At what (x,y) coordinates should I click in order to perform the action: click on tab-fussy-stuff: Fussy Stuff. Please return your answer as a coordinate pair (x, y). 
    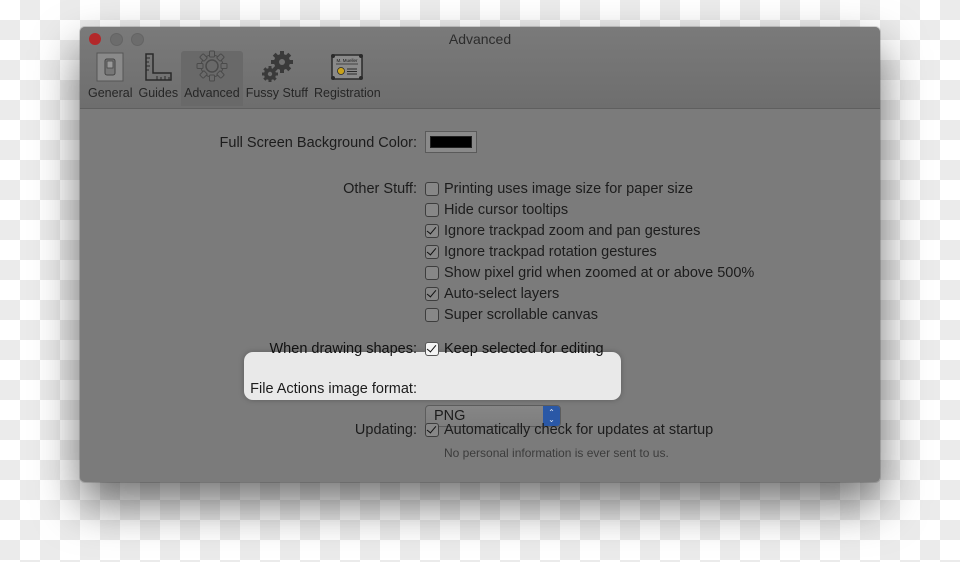
    Looking at the image, I should click on (277, 78).